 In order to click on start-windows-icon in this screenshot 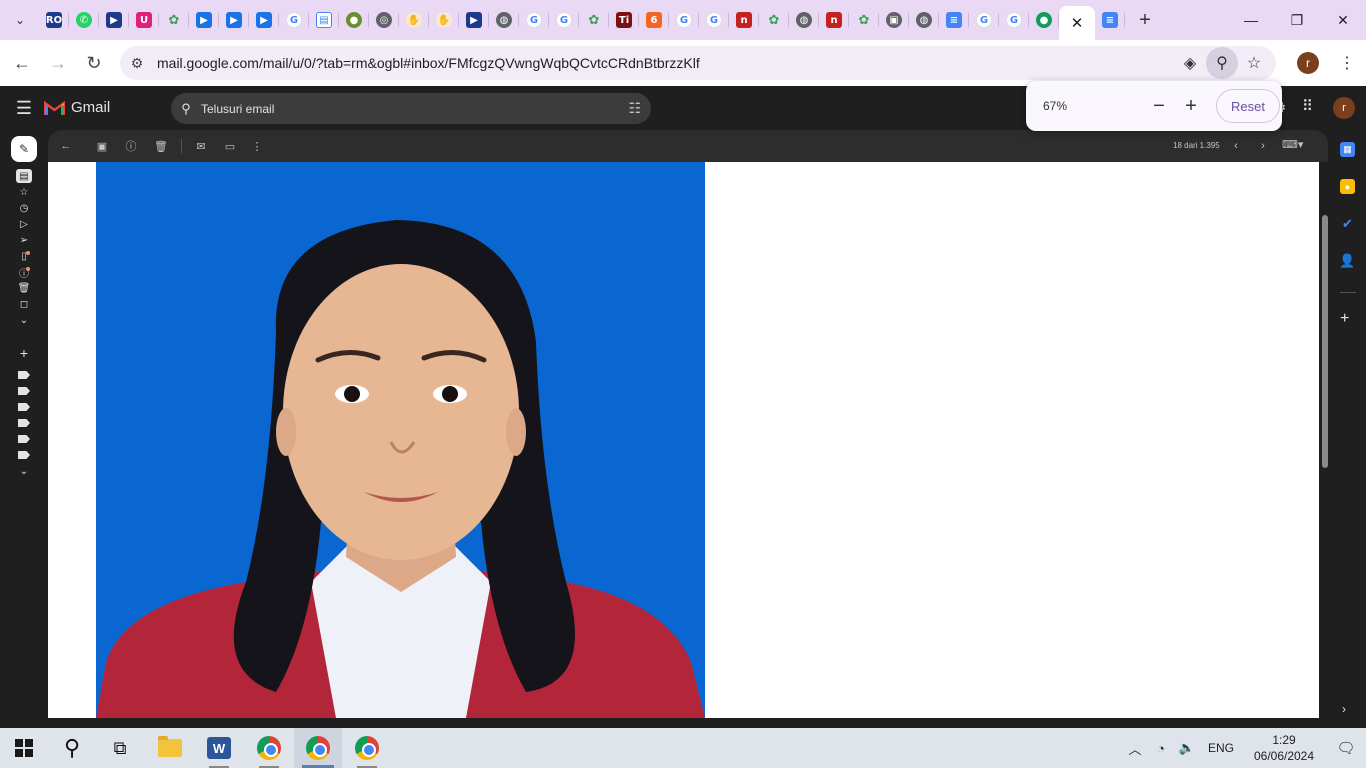, I will do `click(24, 748)`.